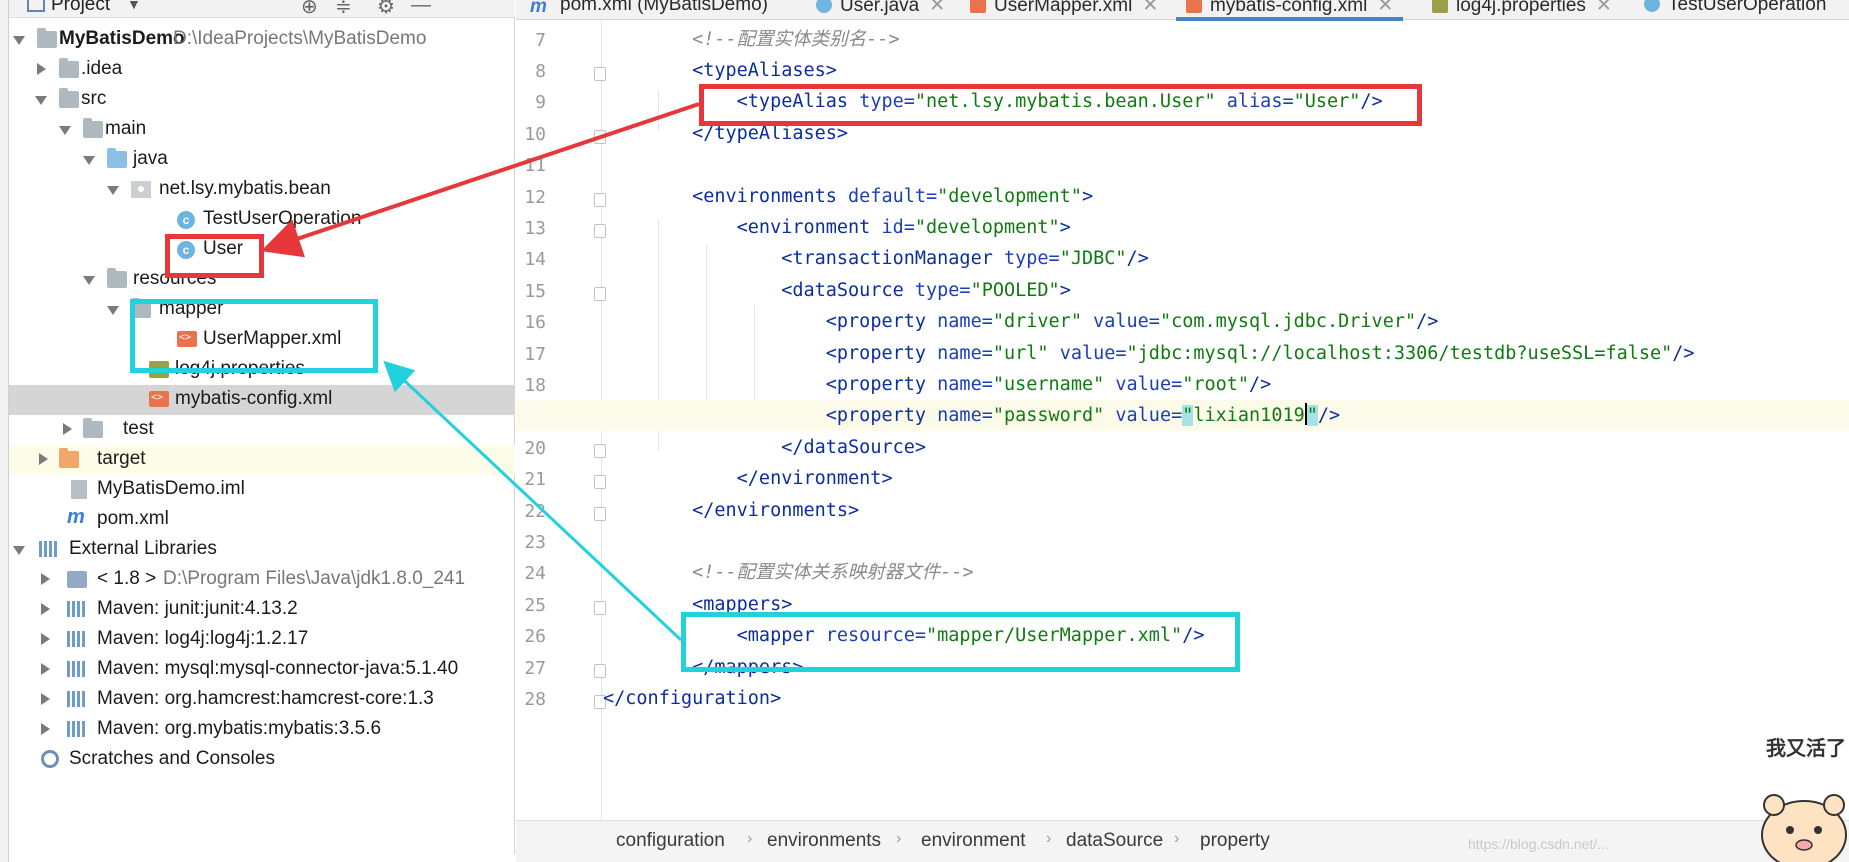  Describe the element at coordinates (80, 8) in the screenshot. I see `project-panel-title: Project` at that location.